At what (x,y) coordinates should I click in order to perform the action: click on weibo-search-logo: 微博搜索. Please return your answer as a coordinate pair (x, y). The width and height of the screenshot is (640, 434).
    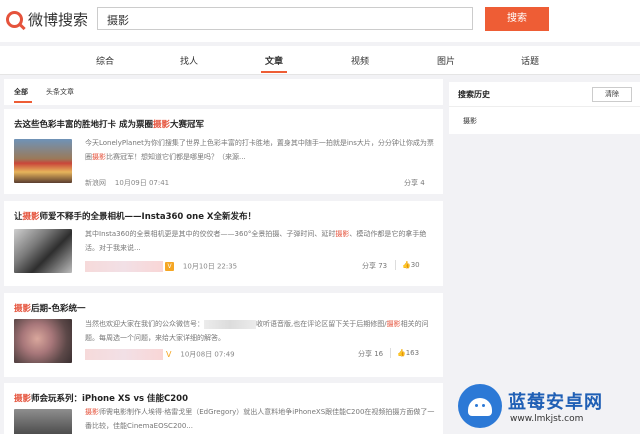
    Looking at the image, I should click on (47, 19).